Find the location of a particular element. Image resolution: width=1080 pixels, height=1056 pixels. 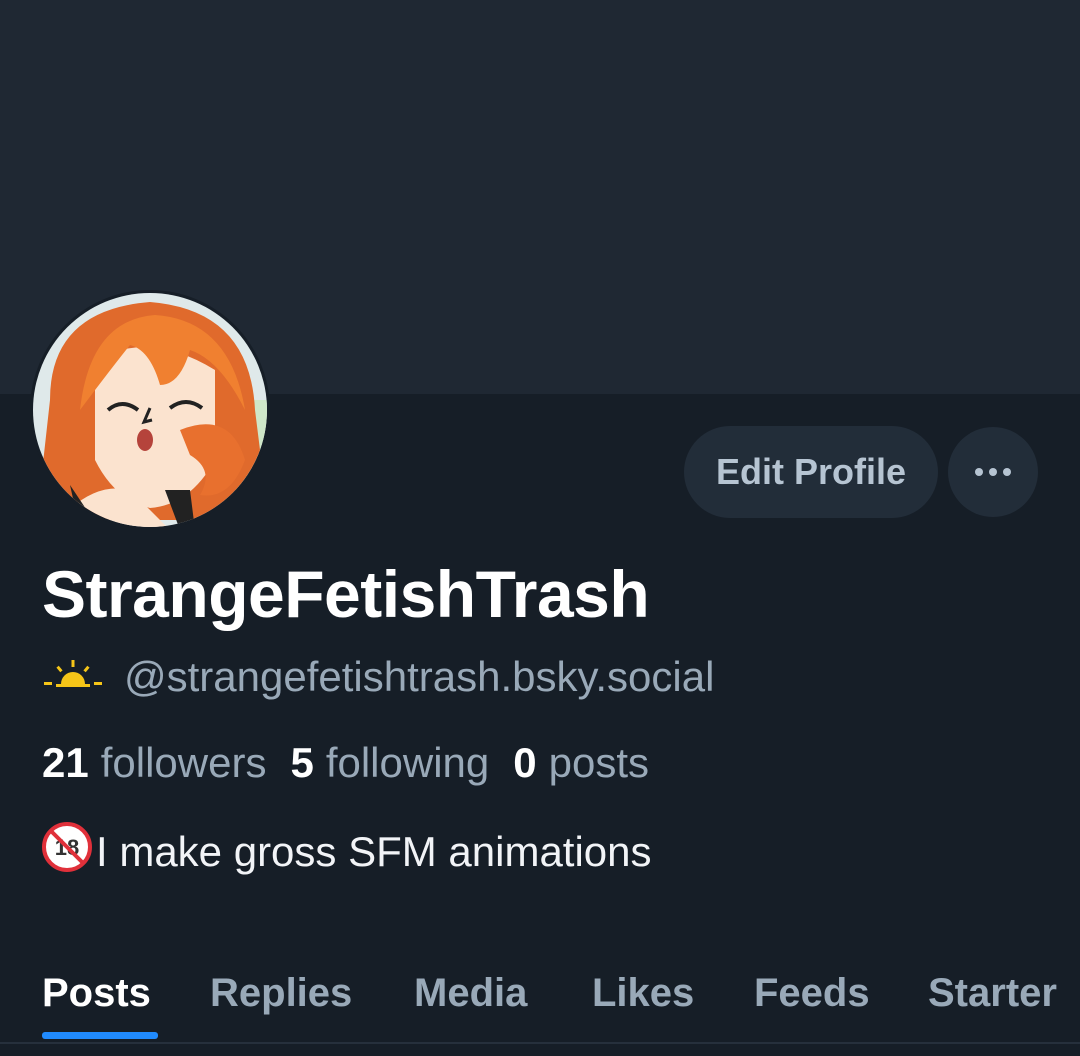

followers-label: followers is located at coordinates (184, 763).